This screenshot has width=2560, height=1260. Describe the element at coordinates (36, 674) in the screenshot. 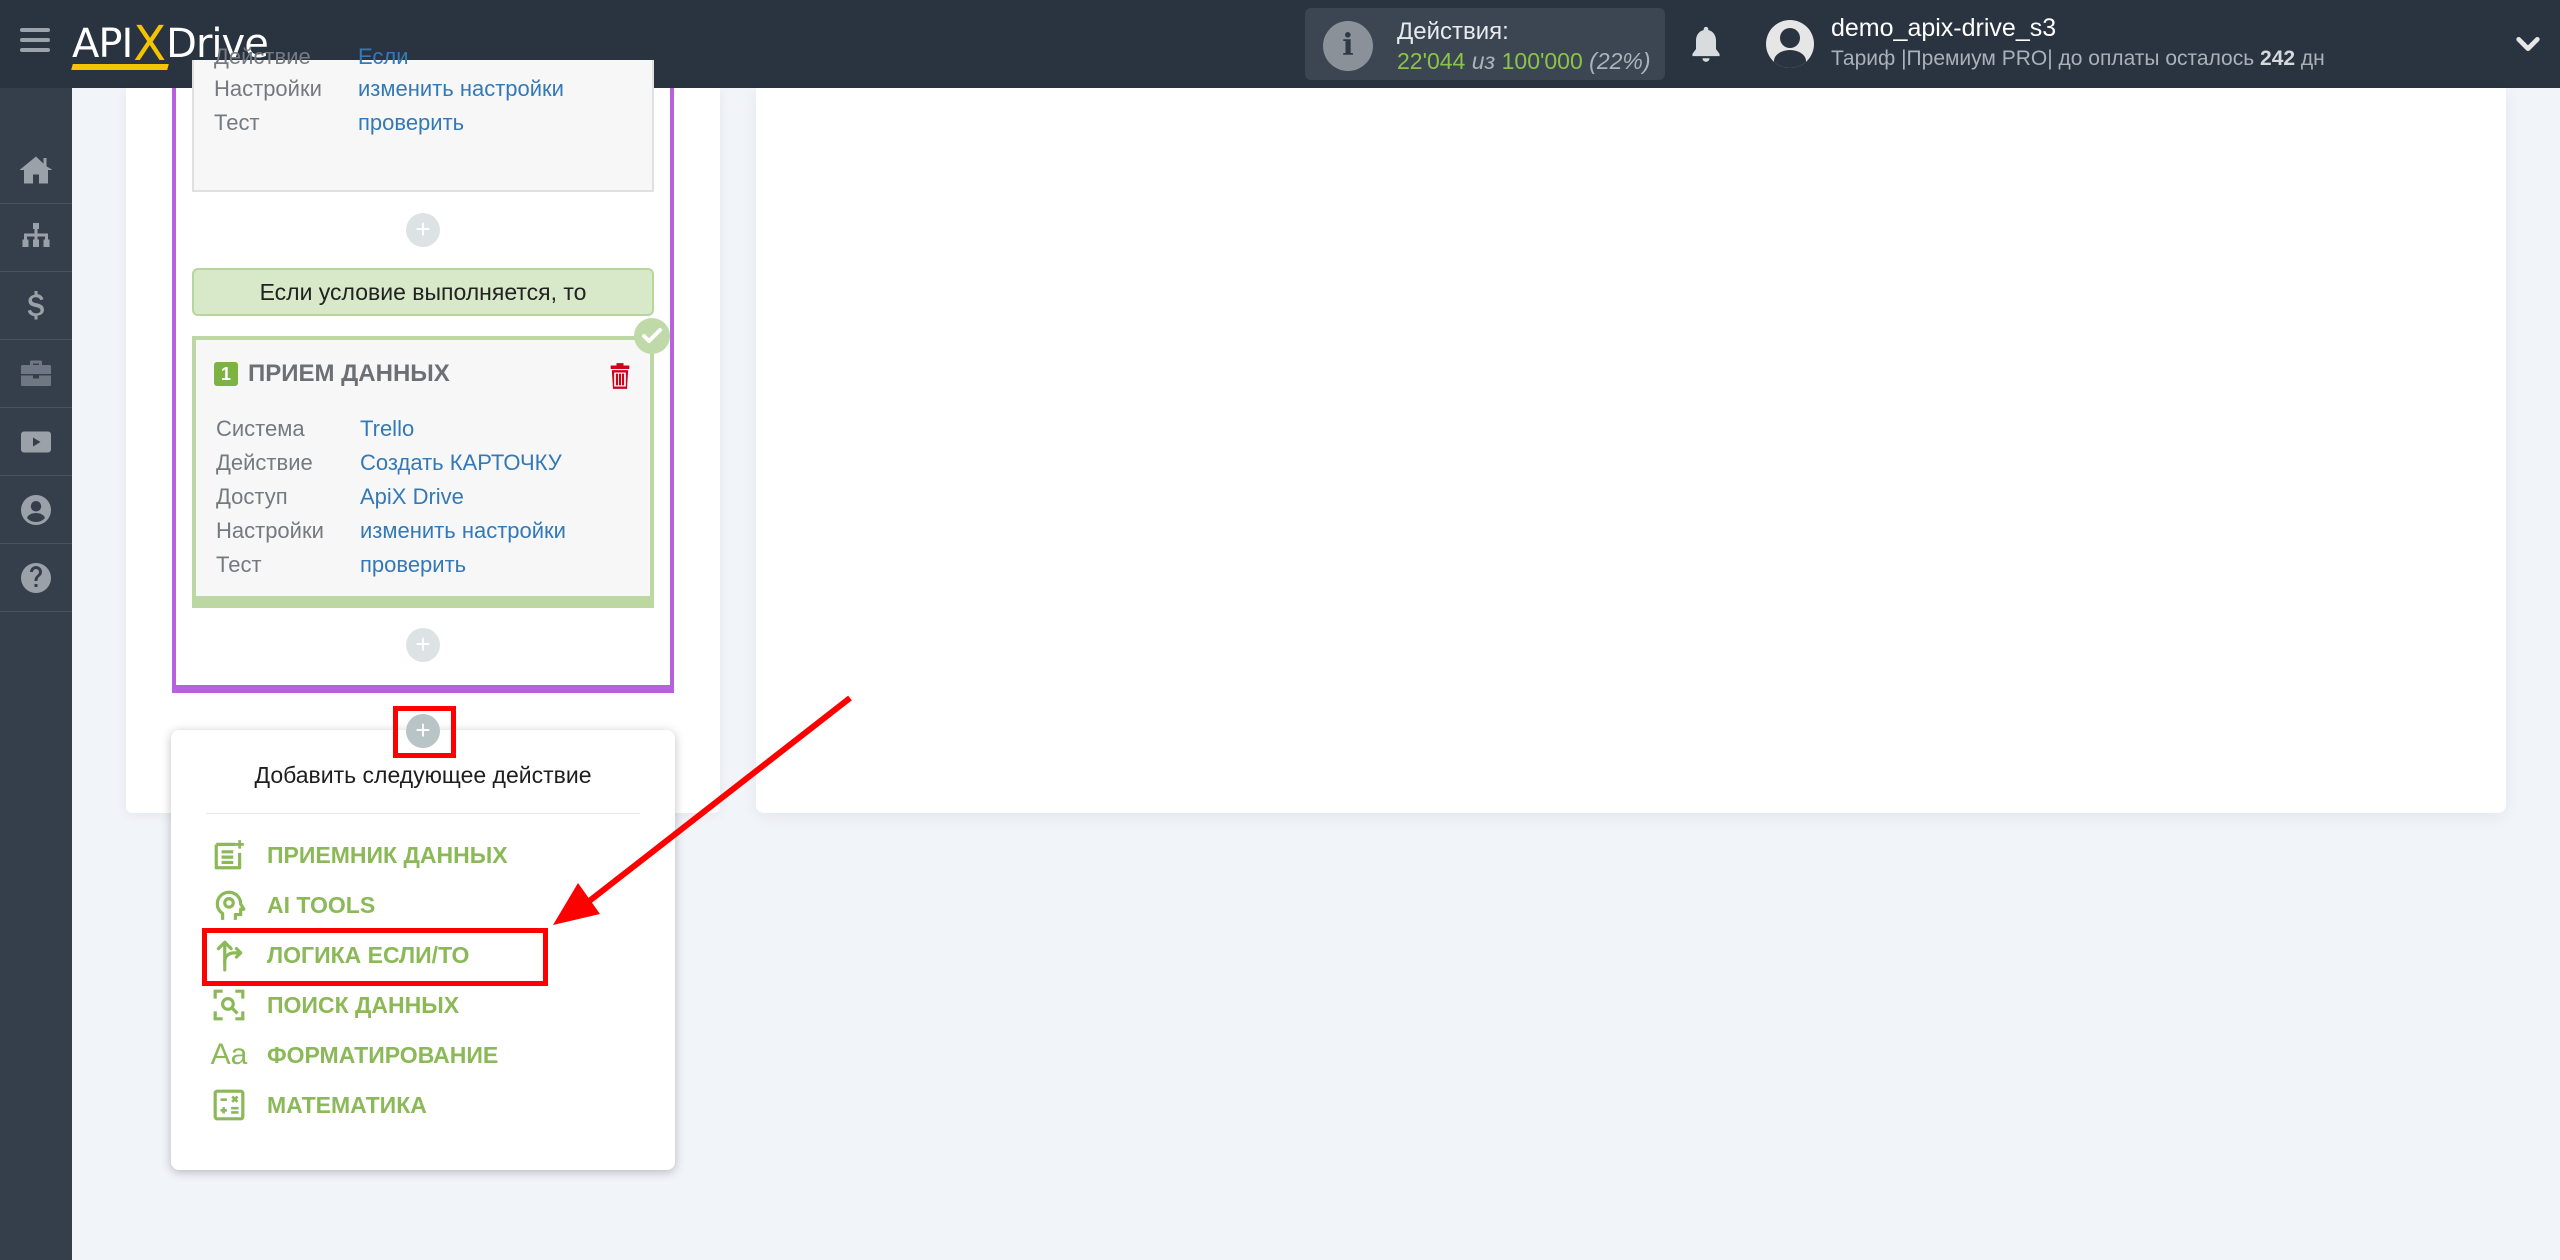

I see `sidebar` at that location.